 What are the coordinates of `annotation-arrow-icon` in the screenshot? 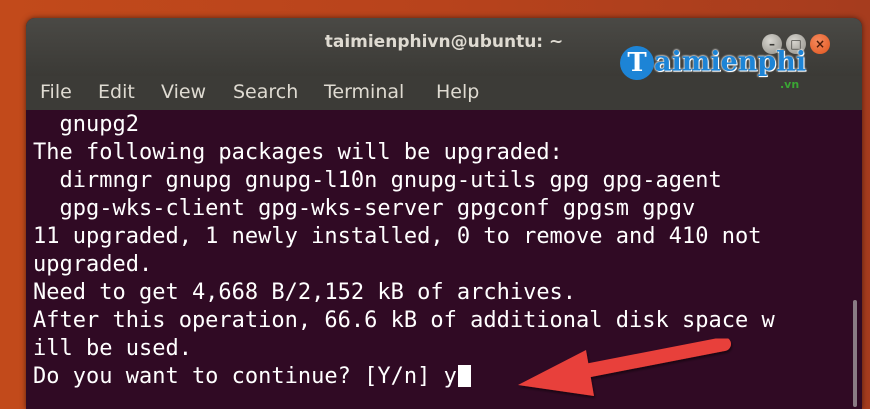 It's located at (624, 366).